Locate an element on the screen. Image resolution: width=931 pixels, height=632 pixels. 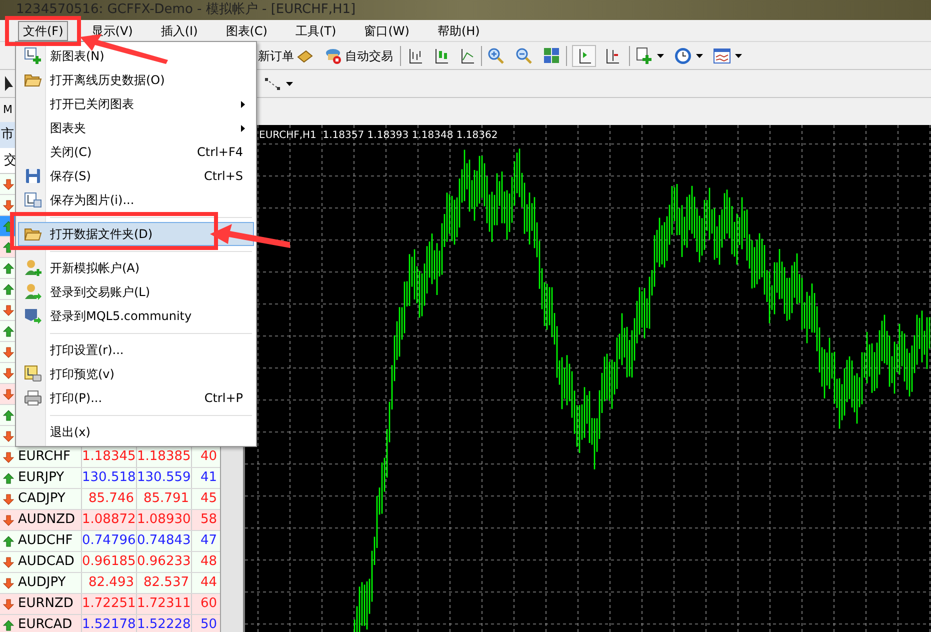
quote-row: EURNZD 1.72251 1.72311 60 is located at coordinates (110, 604).